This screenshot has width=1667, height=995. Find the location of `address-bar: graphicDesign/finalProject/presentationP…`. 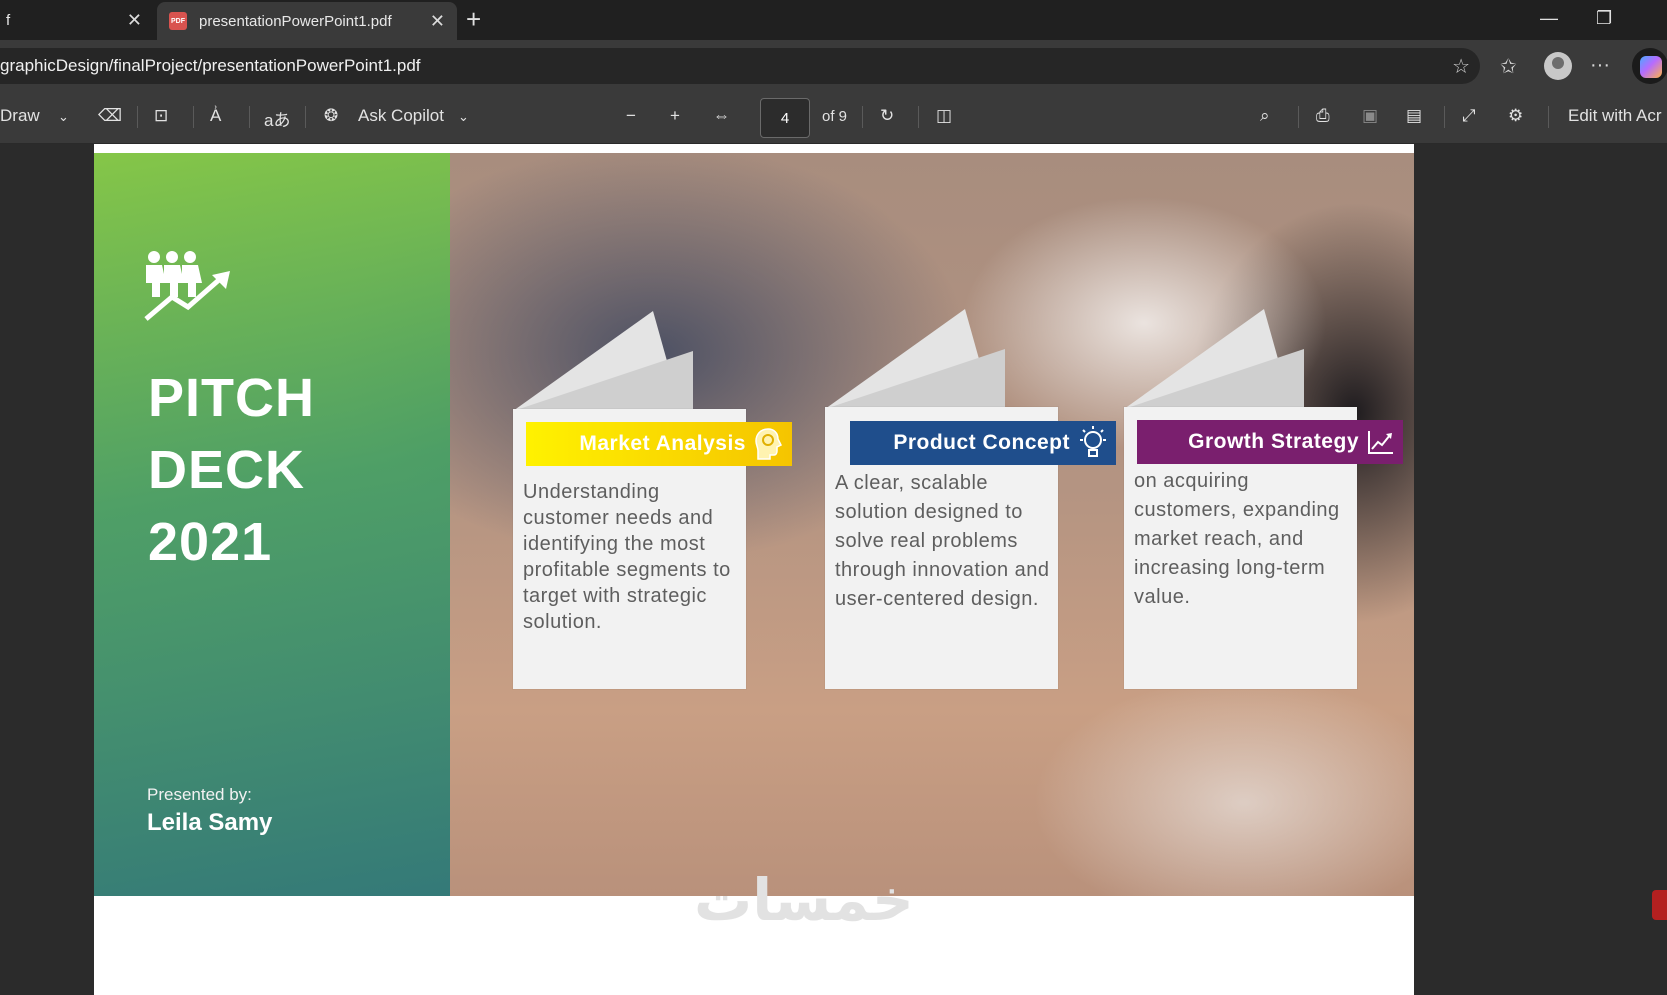

address-bar: graphicDesign/finalProject/presentationP… is located at coordinates (740, 66).